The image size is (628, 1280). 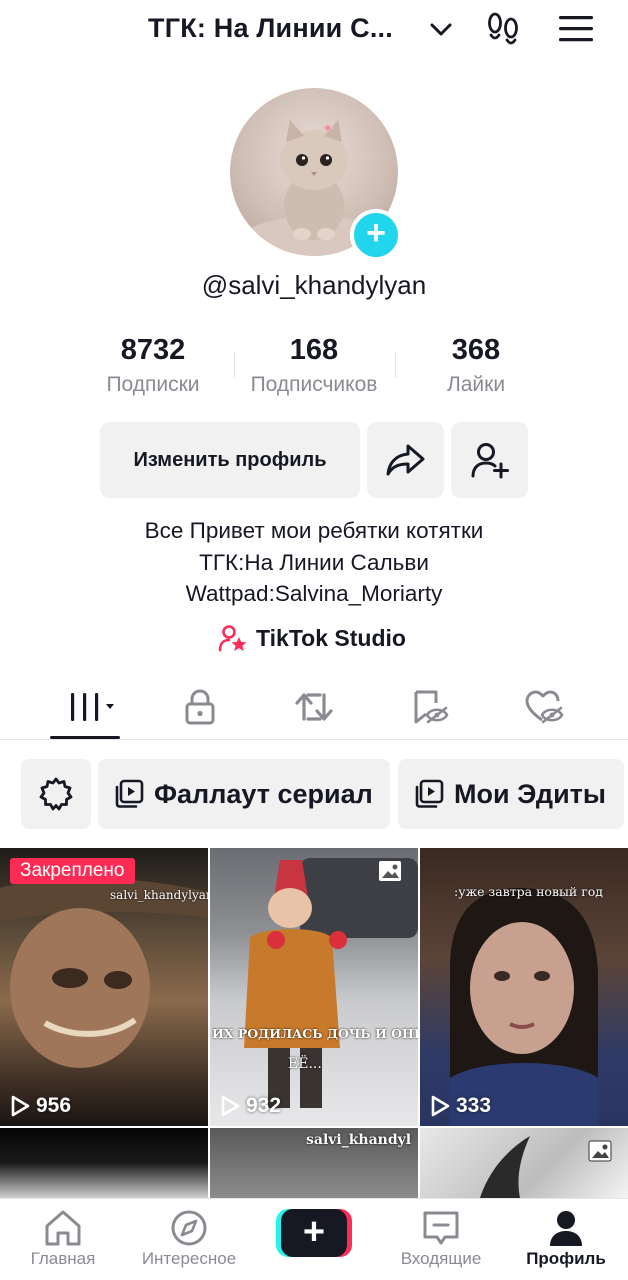 What do you see at coordinates (54, 1105) in the screenshot?
I see `view-count-value: 956` at bounding box center [54, 1105].